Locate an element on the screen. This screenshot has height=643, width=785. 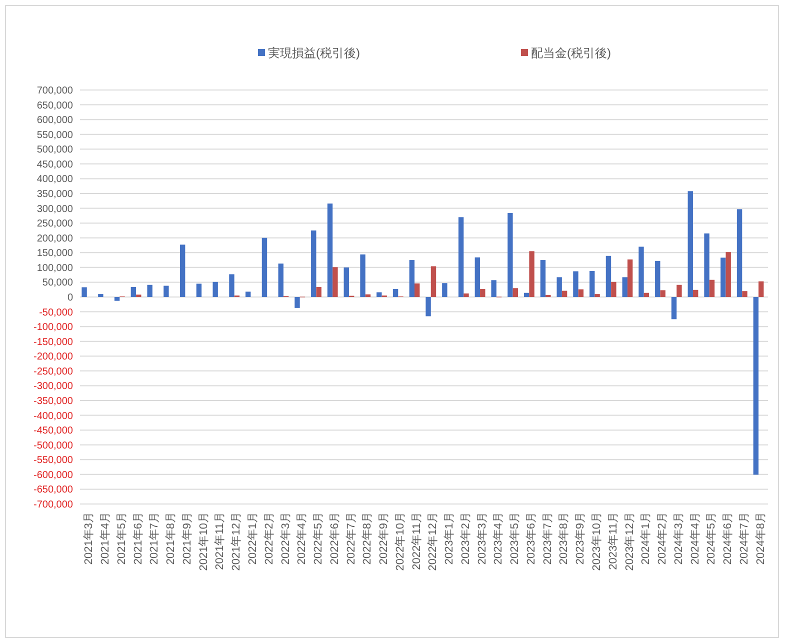
x-axis-label: 2022年4月 is located at coordinates (302, 538).